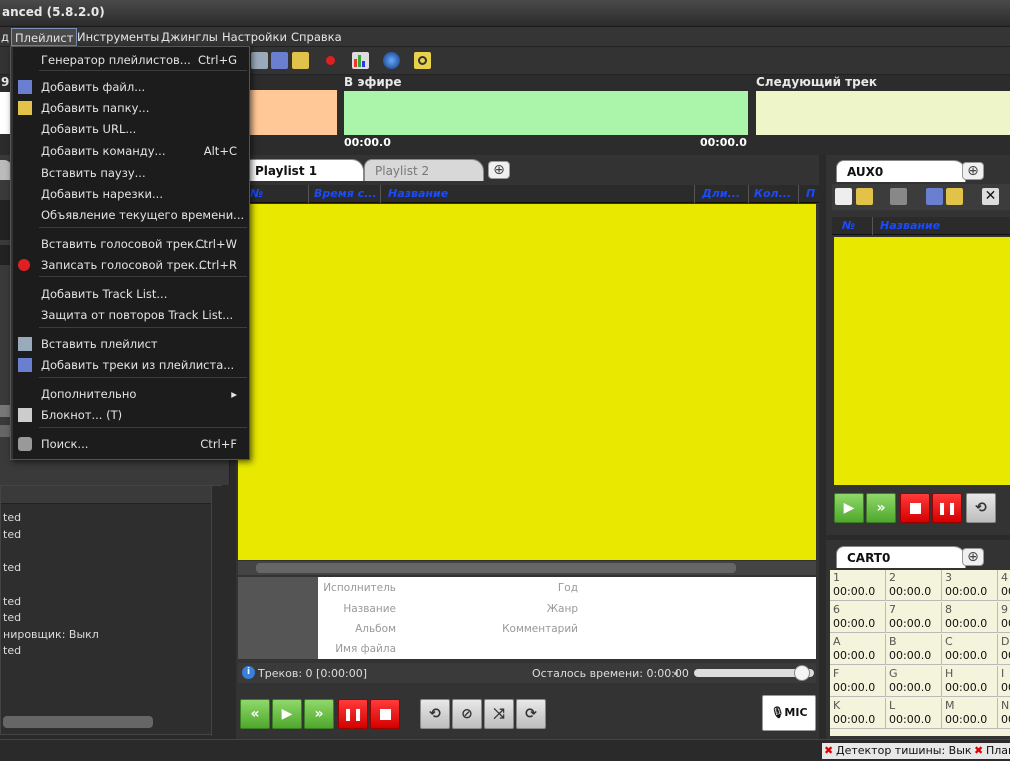 This screenshot has height=761, width=1010. What do you see at coordinates (893, 673) in the screenshot?
I see `cart-cell-key: G` at bounding box center [893, 673].